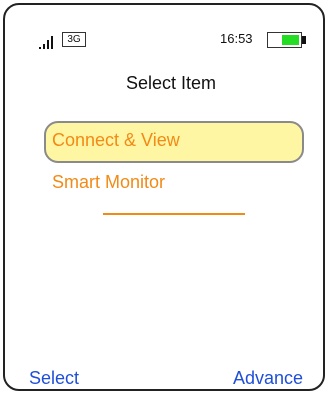 The image size is (332, 398). I want to click on advance-softkey: Advance, so click(268, 378).